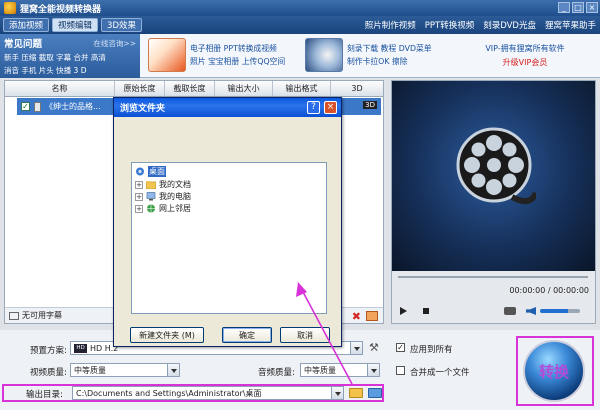 This screenshot has width=600, height=410. I want to click on network-icon, so click(151, 208).